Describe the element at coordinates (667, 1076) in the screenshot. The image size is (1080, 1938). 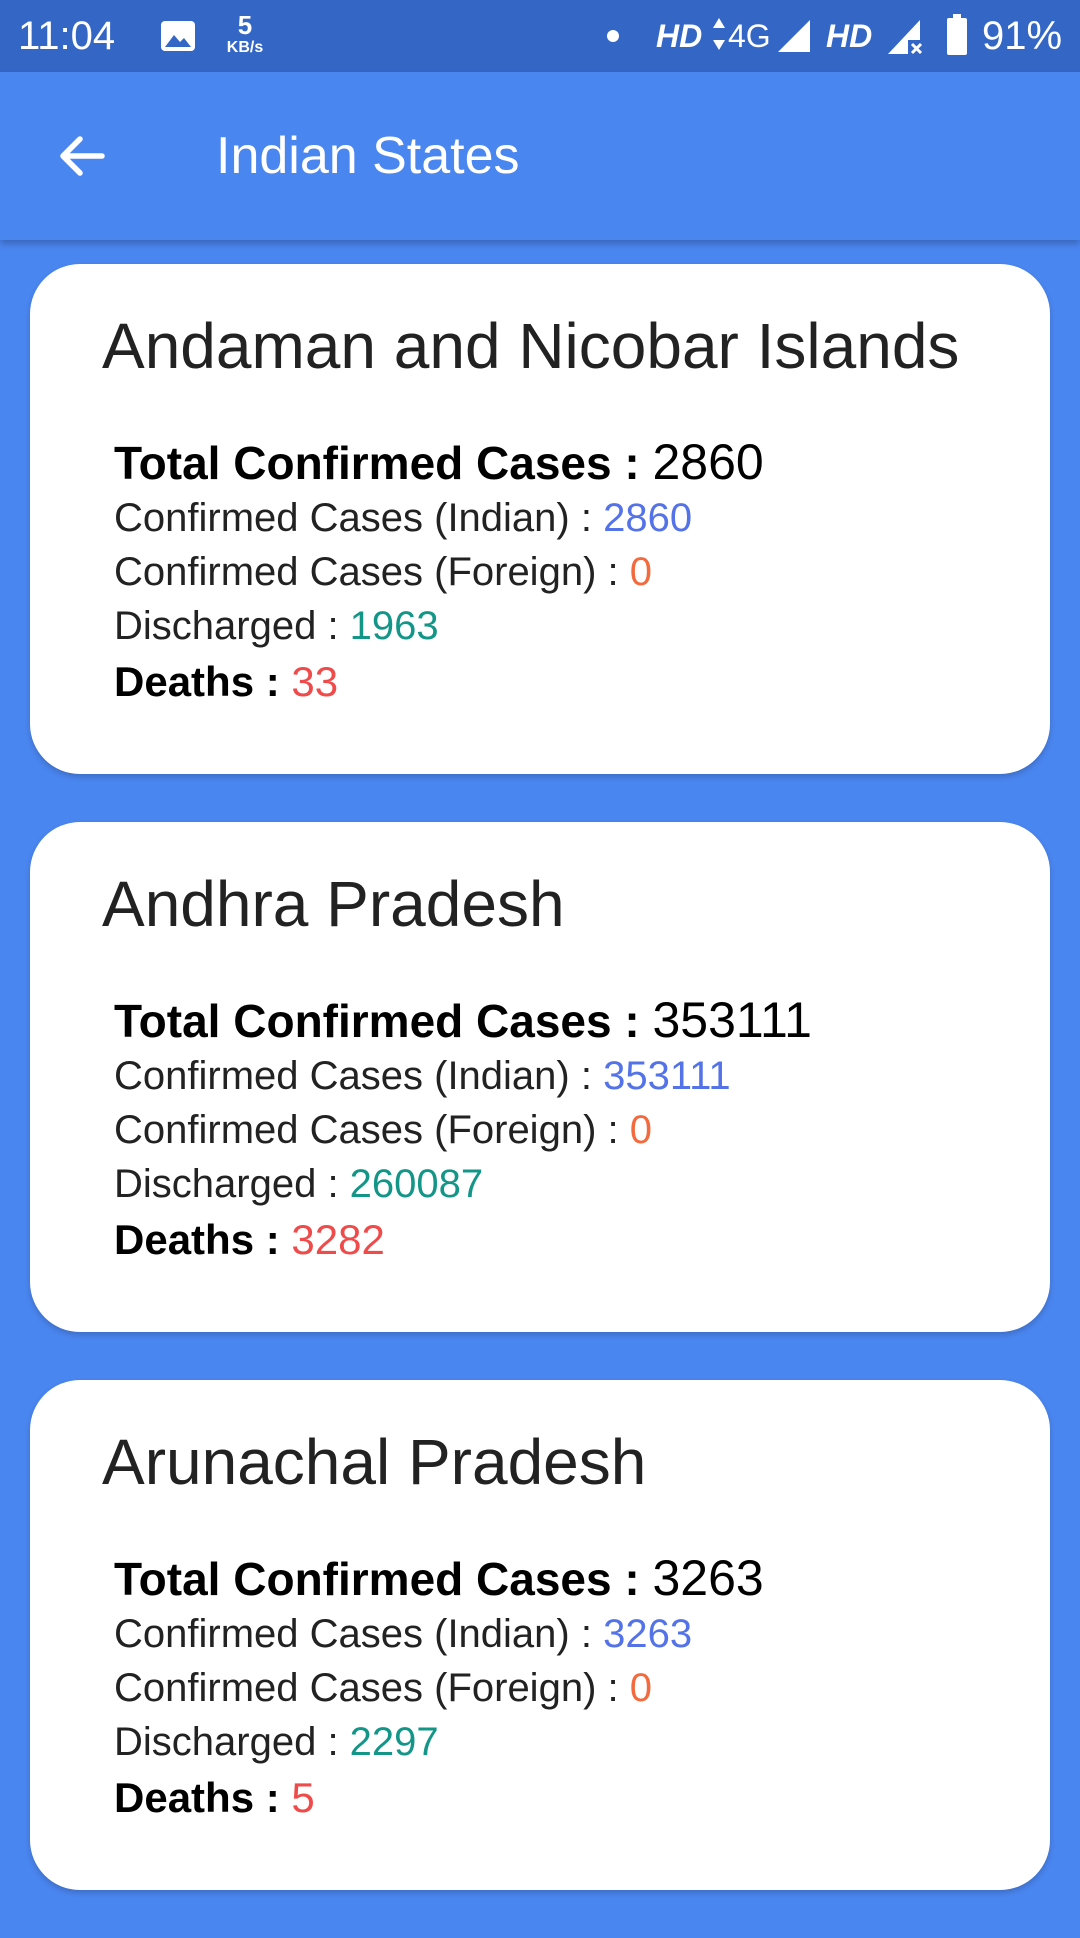
I see `confirmed-indian-value: 353111` at that location.